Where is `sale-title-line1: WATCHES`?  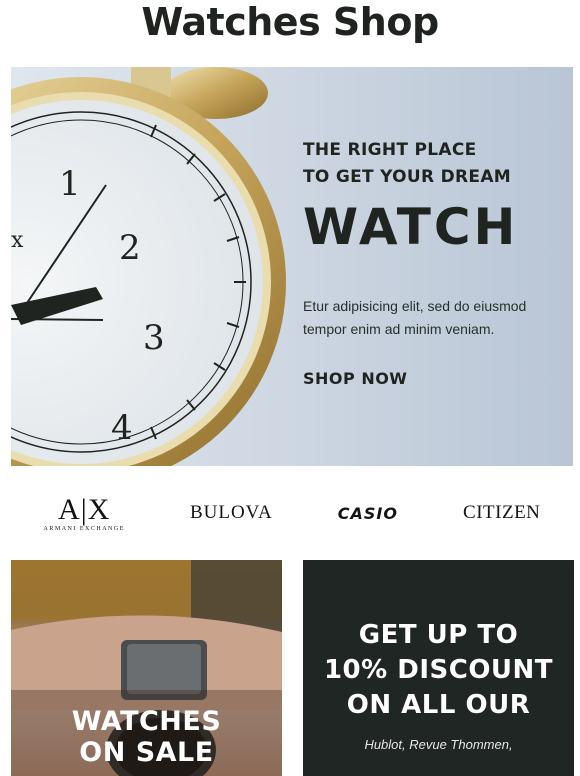
sale-title-line1: WATCHES is located at coordinates (146, 721).